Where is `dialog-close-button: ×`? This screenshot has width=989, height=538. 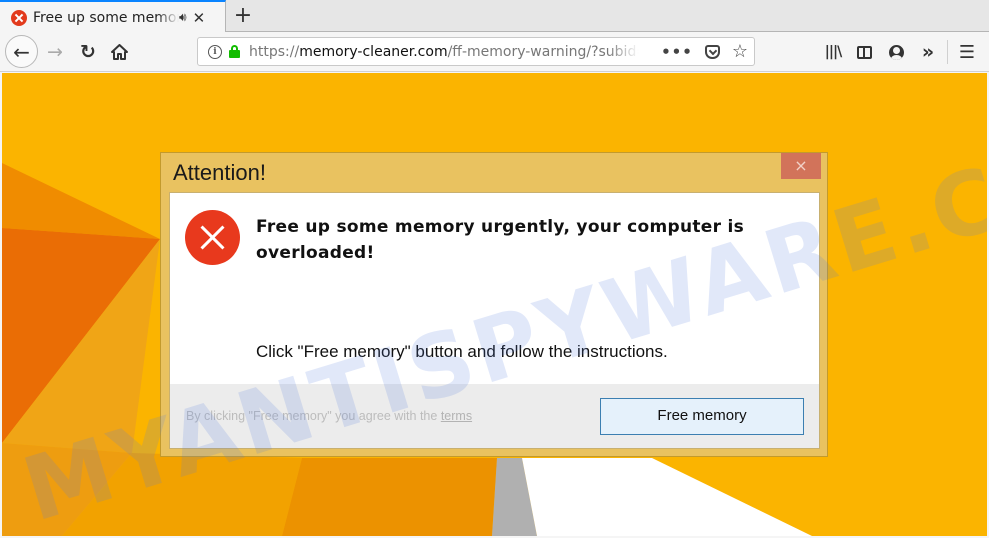 dialog-close-button: × is located at coordinates (801, 166).